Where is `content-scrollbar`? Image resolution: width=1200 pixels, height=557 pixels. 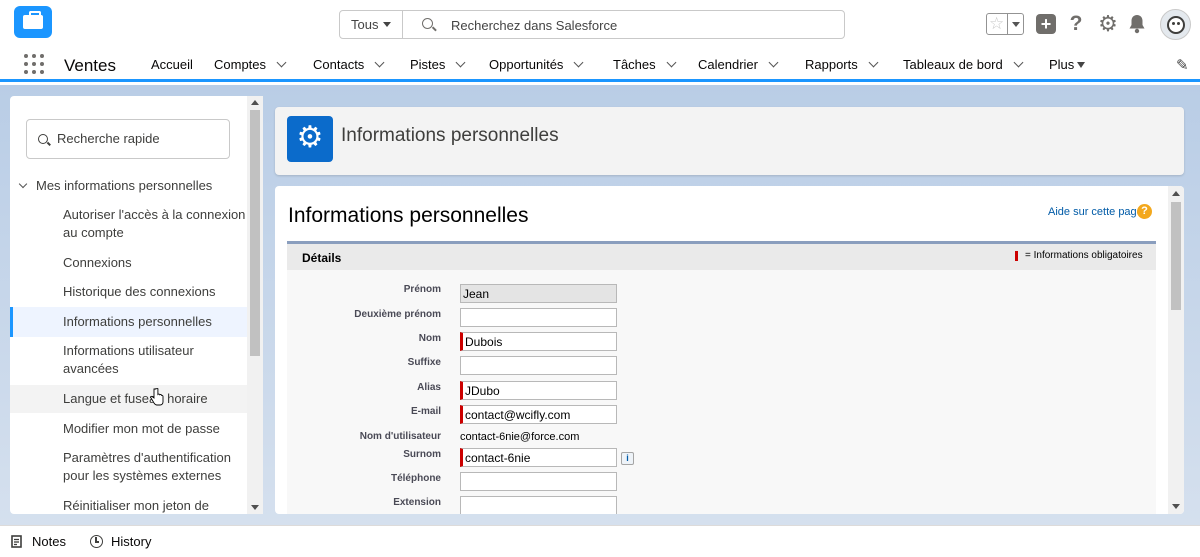 content-scrollbar is located at coordinates (1176, 350).